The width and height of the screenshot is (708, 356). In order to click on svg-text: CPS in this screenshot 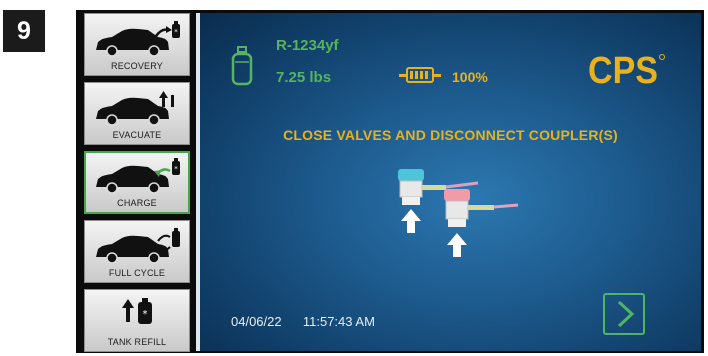, I will do `click(623, 69)`.